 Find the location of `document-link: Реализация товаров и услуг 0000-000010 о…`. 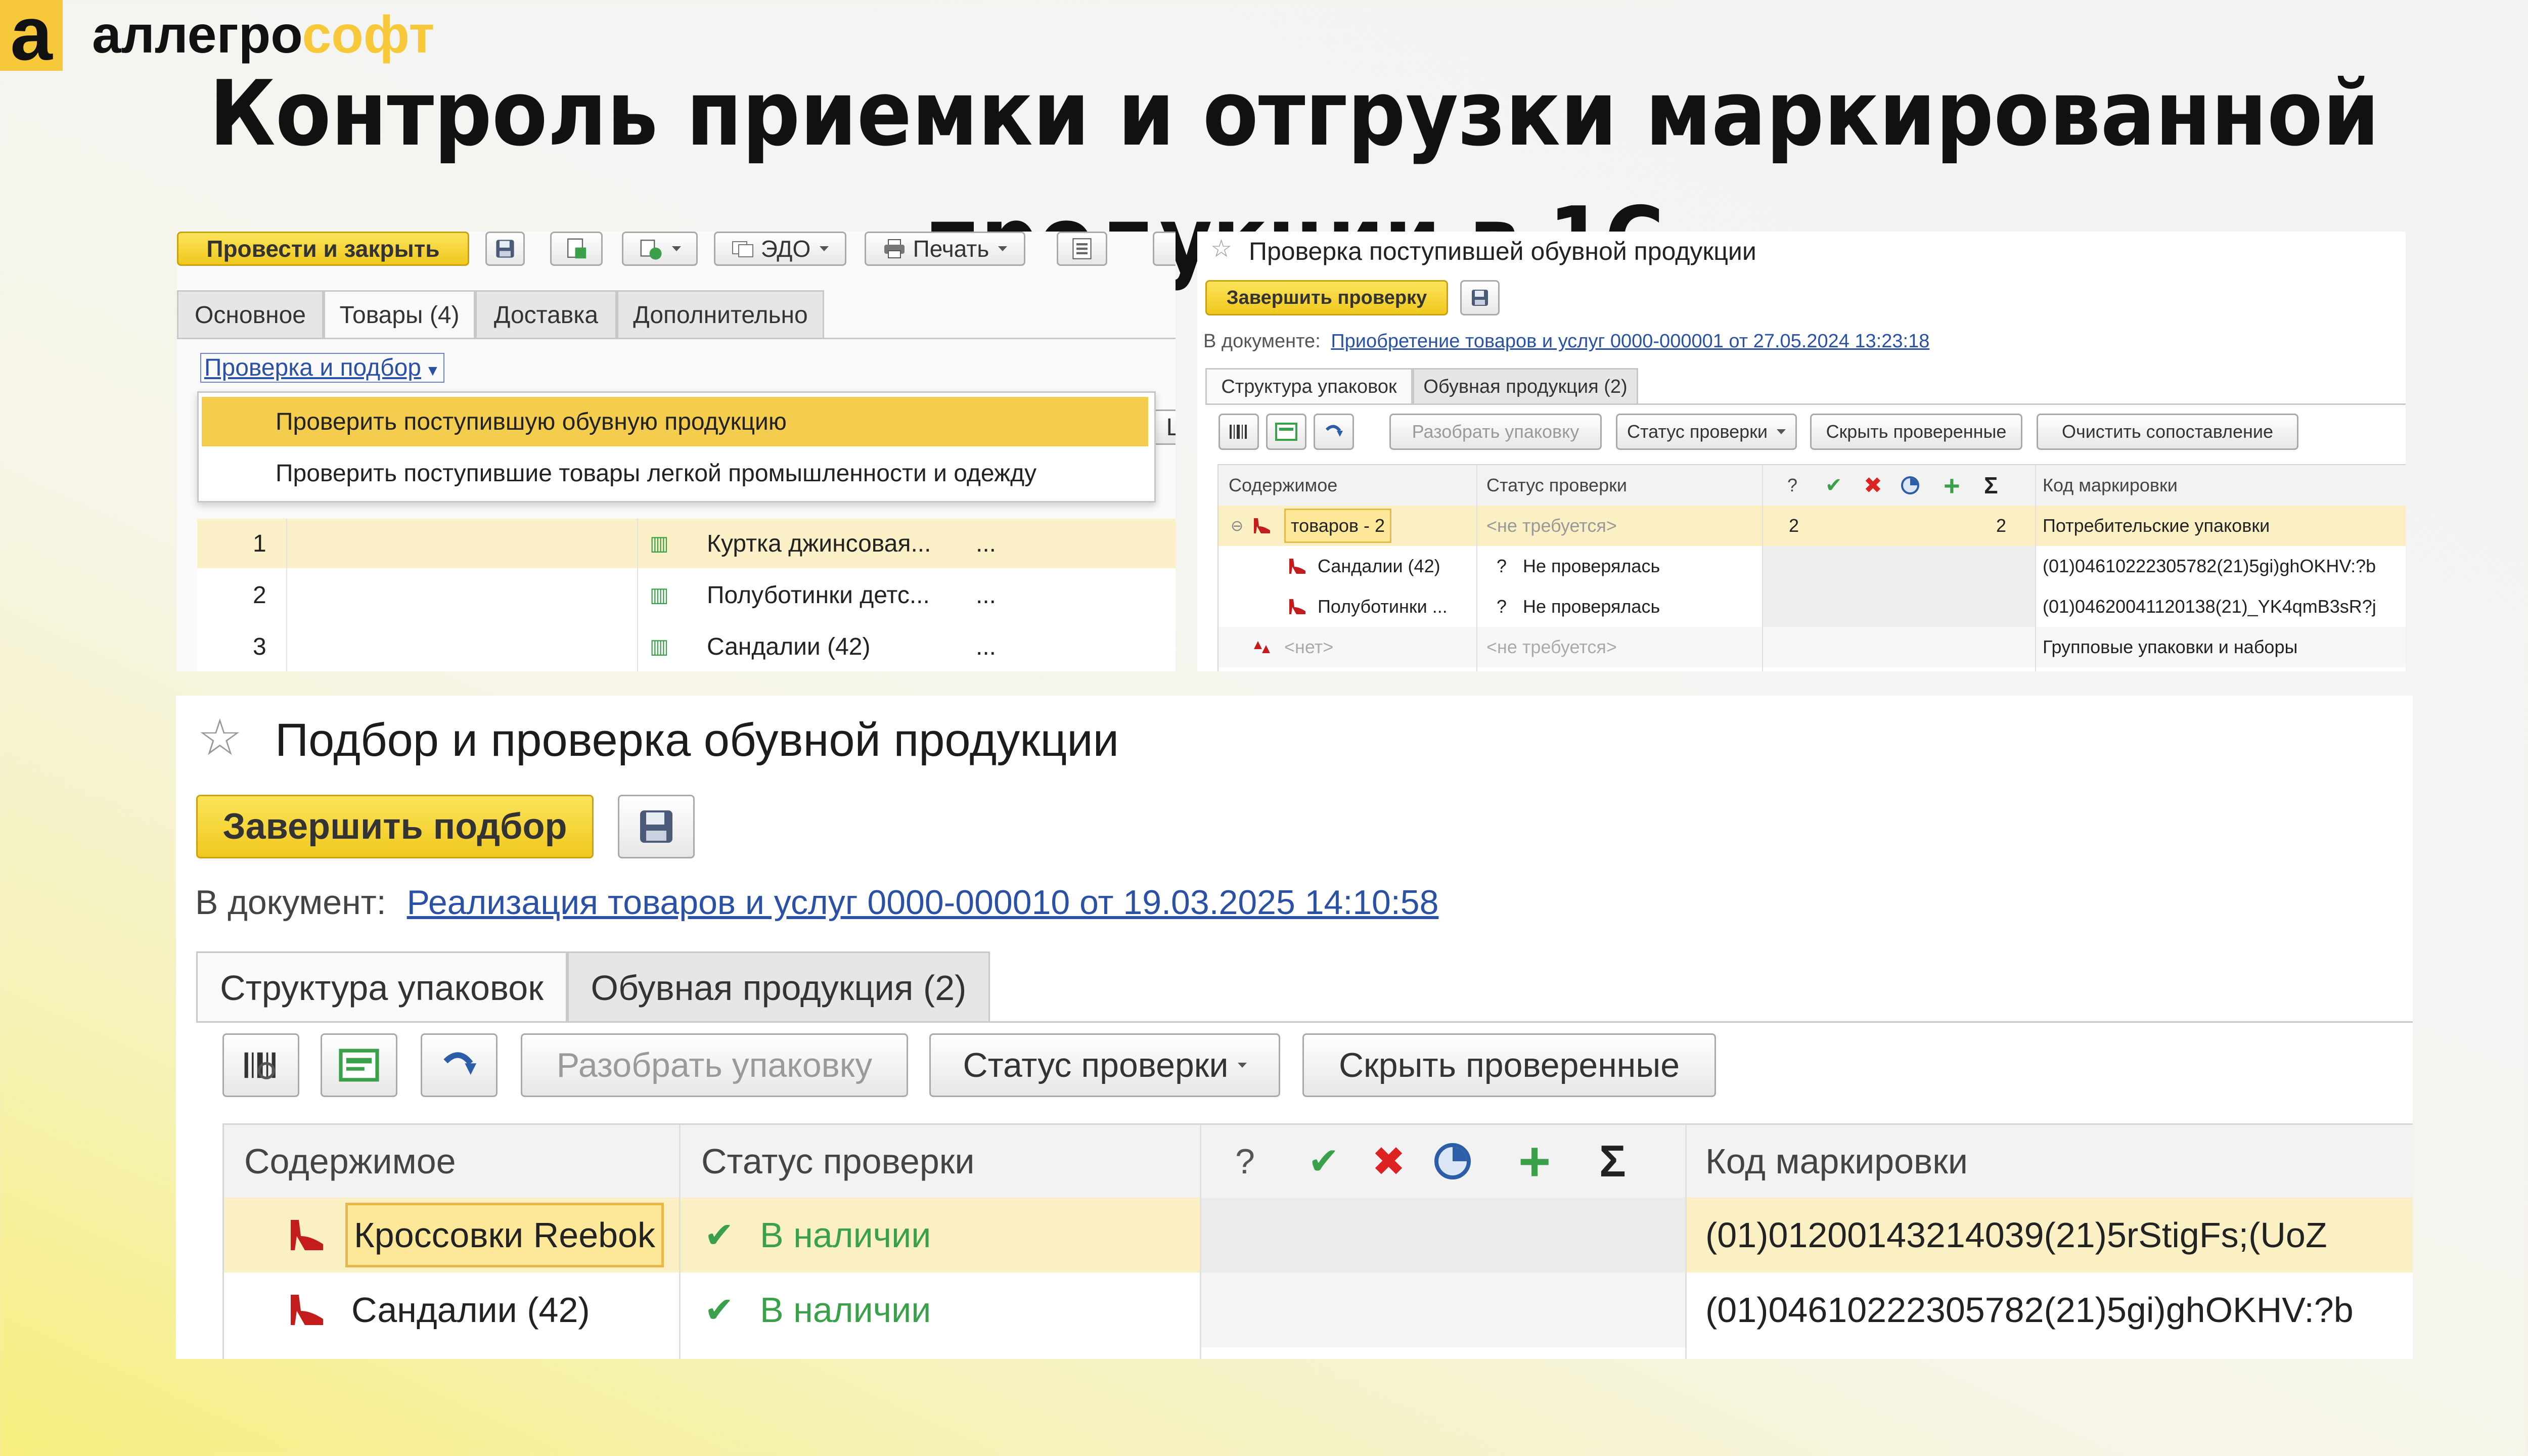

document-link: Реализация товаров и услуг 0000-000010 о… is located at coordinates (923, 902).